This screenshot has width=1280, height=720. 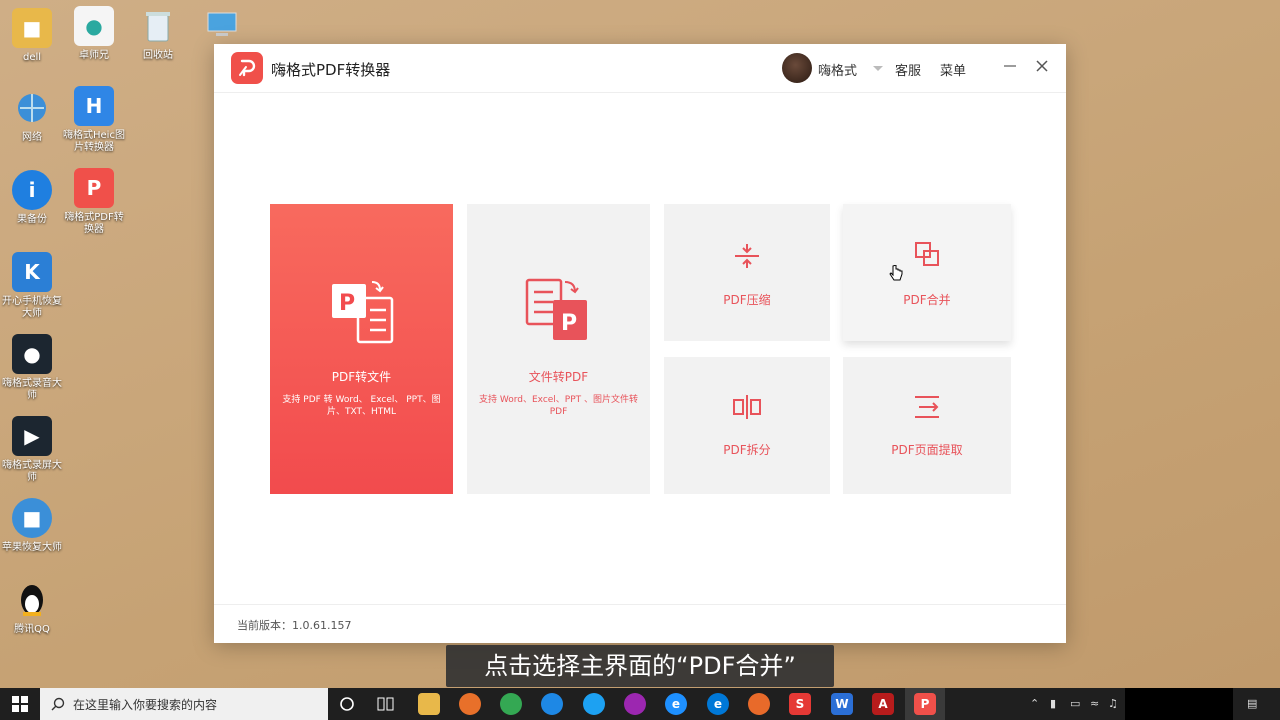 I want to click on desktop-icon-apple-recovery: ■ 苹果恢复大师, so click(x=32, y=526).